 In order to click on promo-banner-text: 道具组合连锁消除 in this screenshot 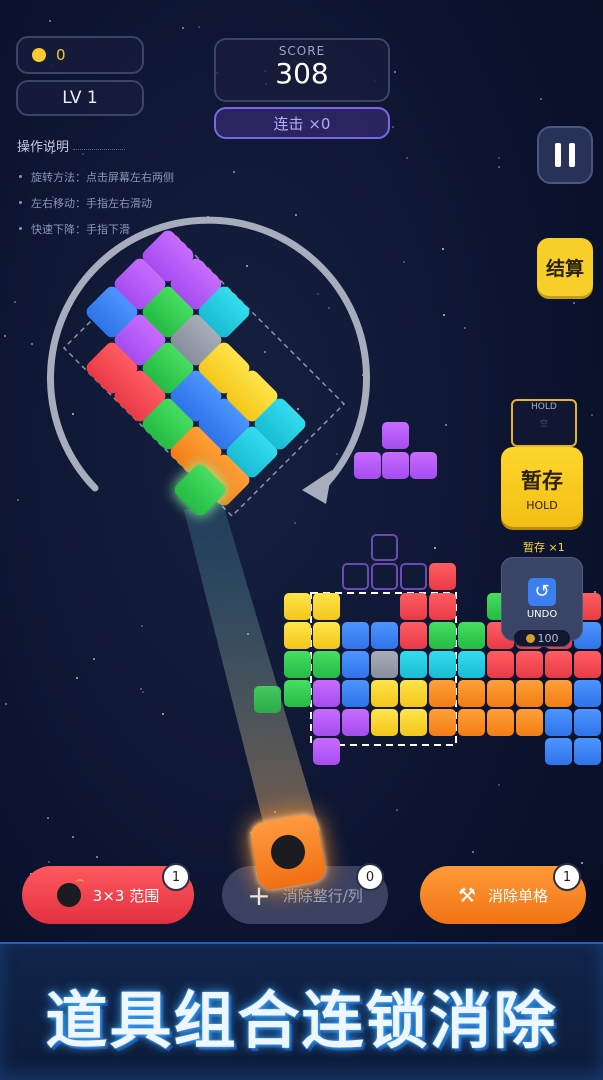, I will do `click(301, 1020)`.